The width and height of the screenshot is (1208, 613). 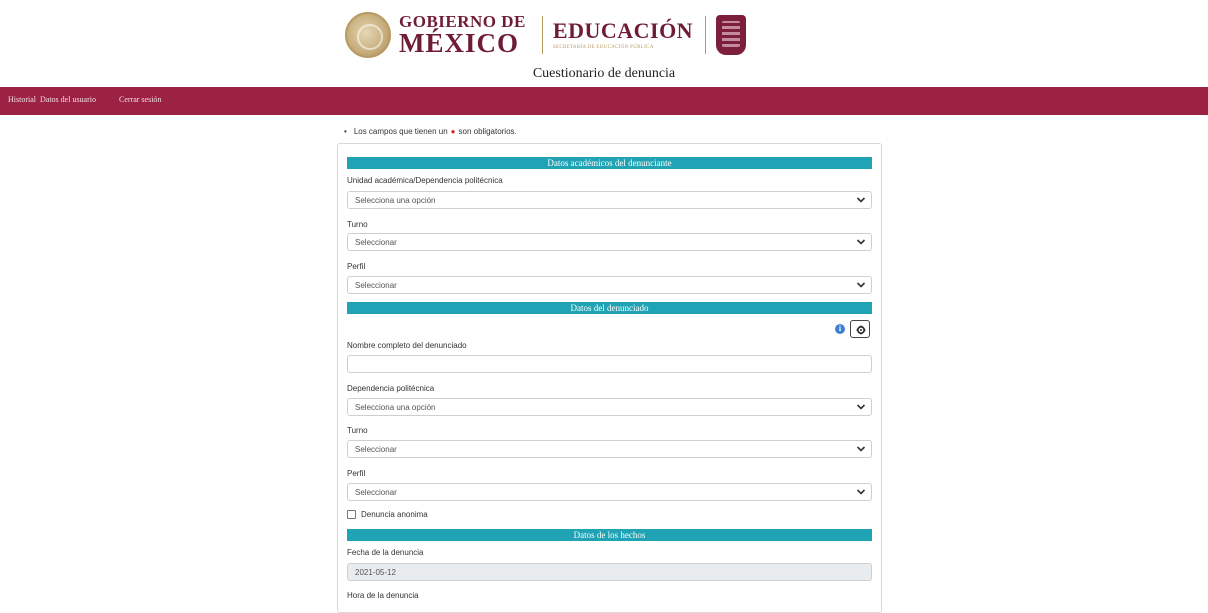 I want to click on dependencia-select-value: Selecciona una opción, so click(x=395, y=407).